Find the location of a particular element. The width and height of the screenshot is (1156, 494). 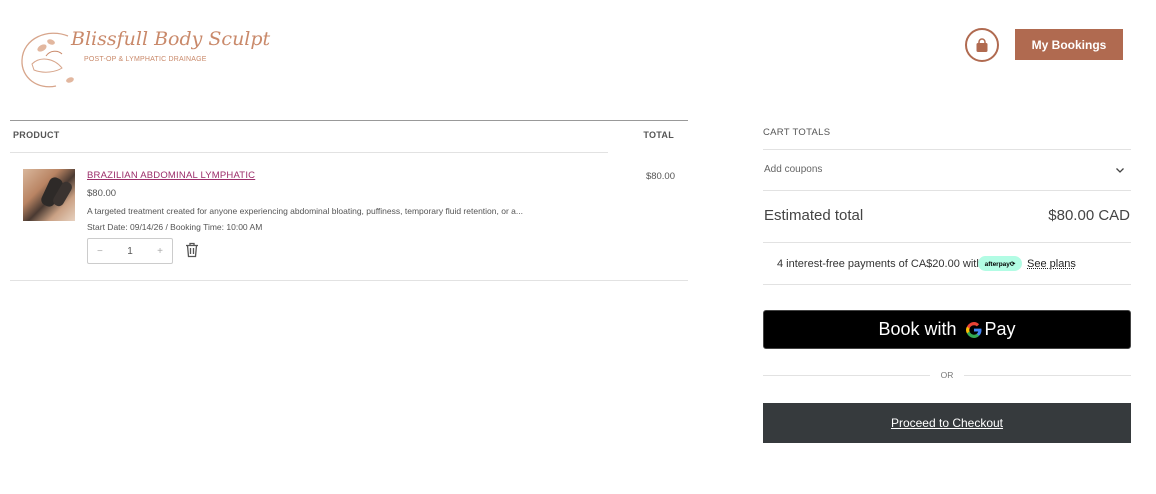

add-coupons-toggle: Add coupons is located at coordinates (947, 170).